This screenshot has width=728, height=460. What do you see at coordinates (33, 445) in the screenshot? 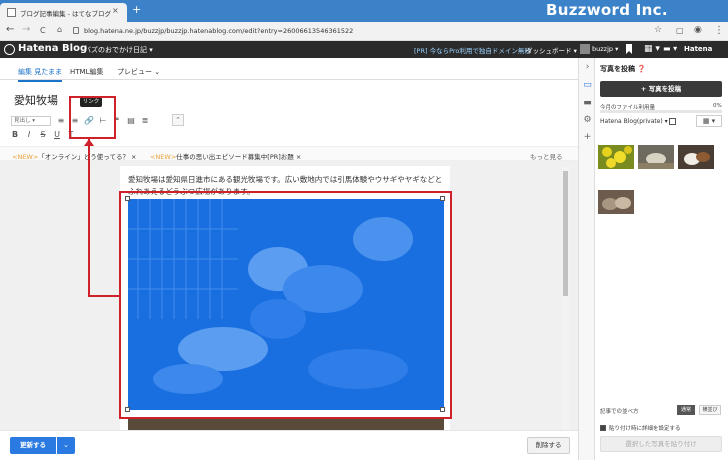
I see `update-button: 更新する` at bounding box center [33, 445].